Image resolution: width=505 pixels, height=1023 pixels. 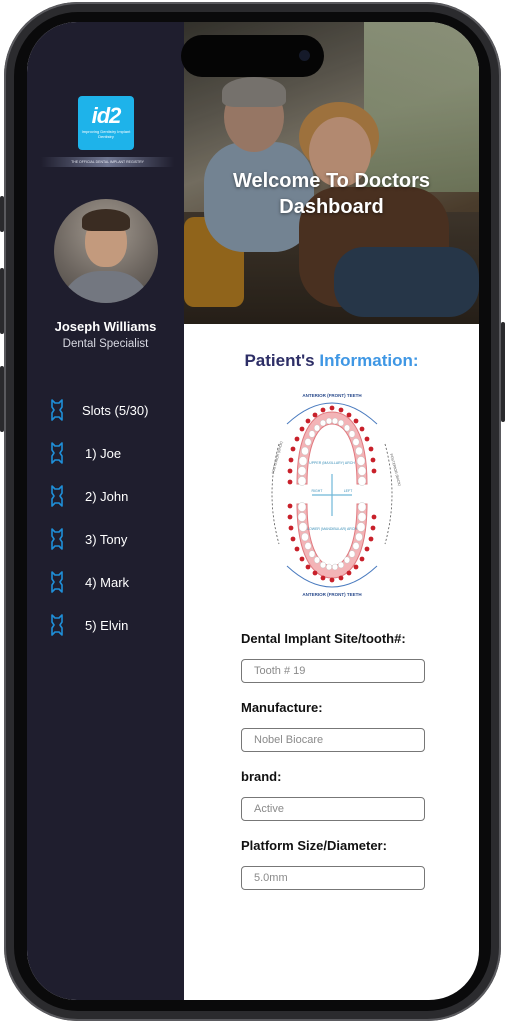 I want to click on sidebar-item-label: 3) Tony, so click(x=106, y=539).